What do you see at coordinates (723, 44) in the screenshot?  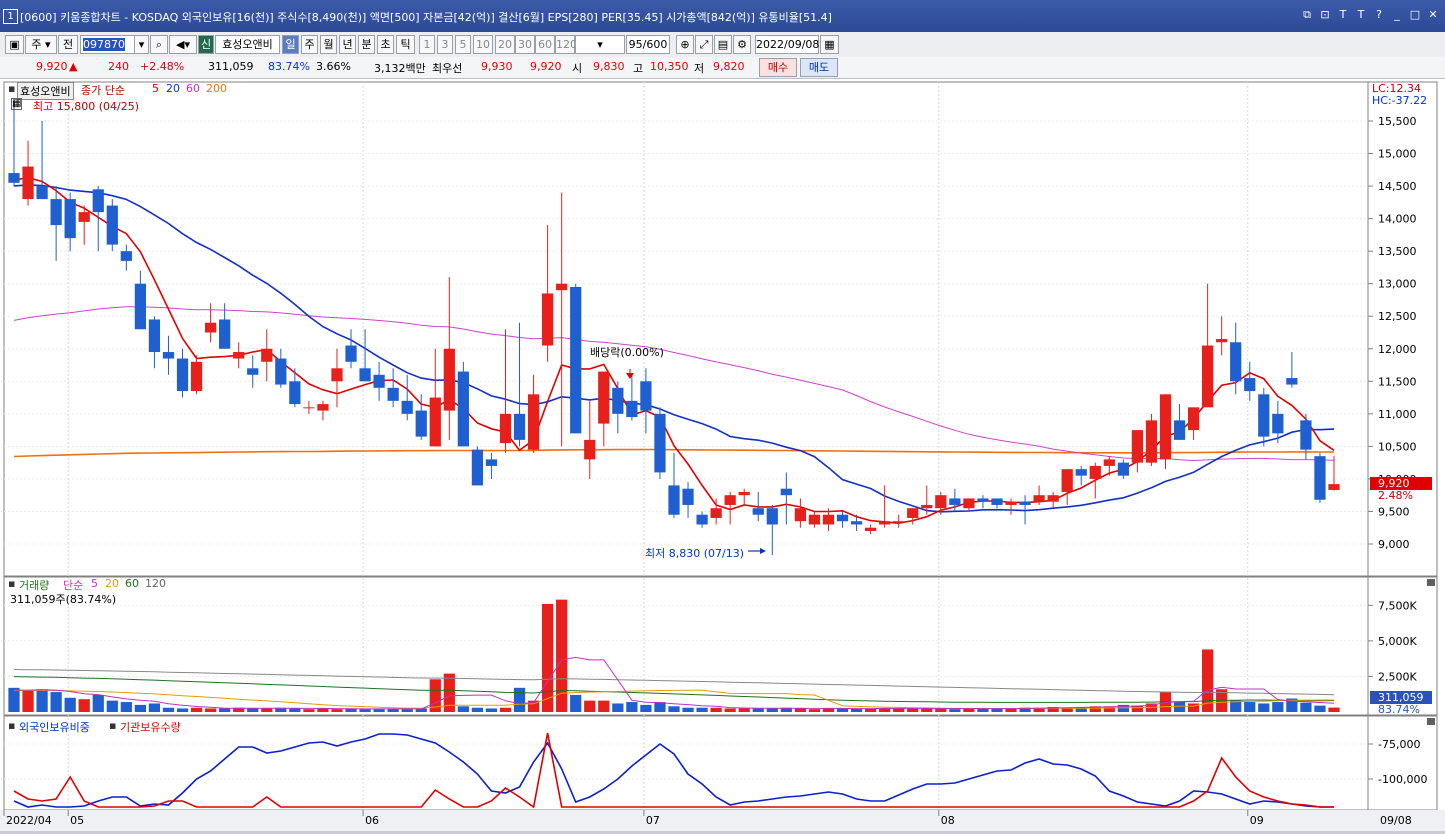 I see `save-icon: ▤` at bounding box center [723, 44].